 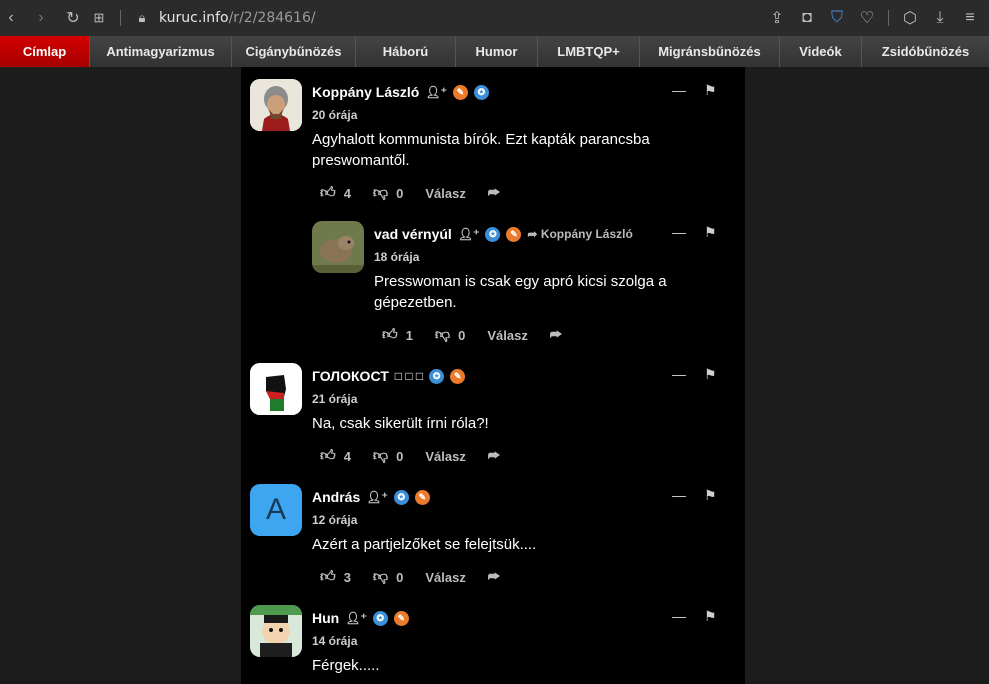 I want to click on reply-to-link: ➦ Koppány László, so click(x=579, y=234).